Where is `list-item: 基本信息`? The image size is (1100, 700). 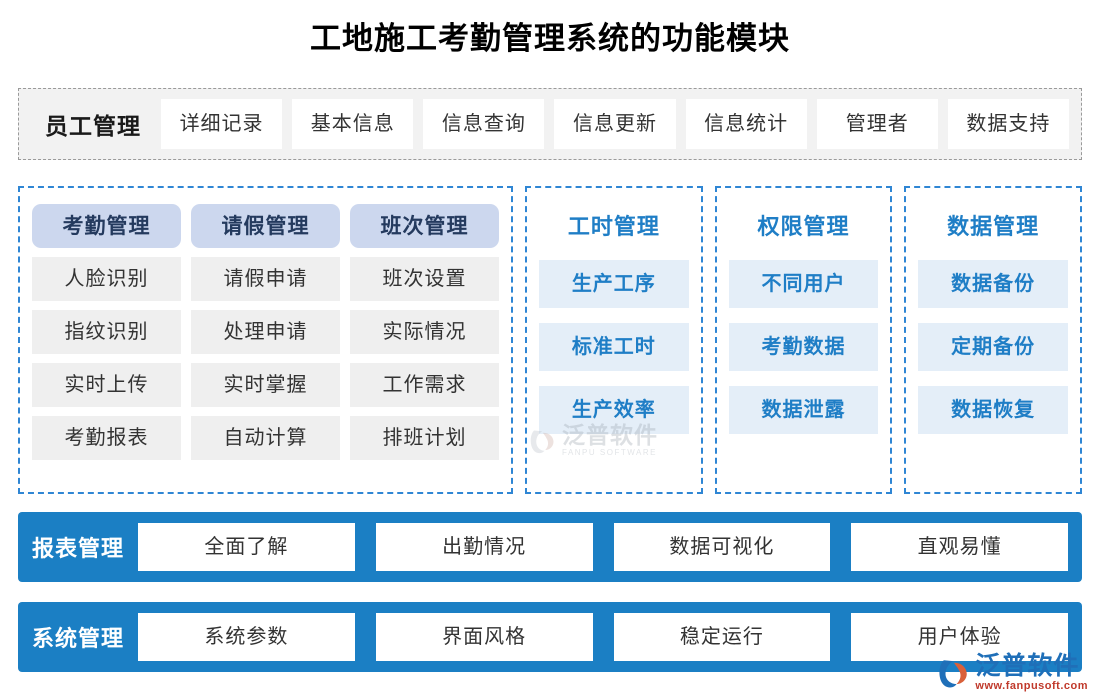
list-item: 基本信息 is located at coordinates (353, 124).